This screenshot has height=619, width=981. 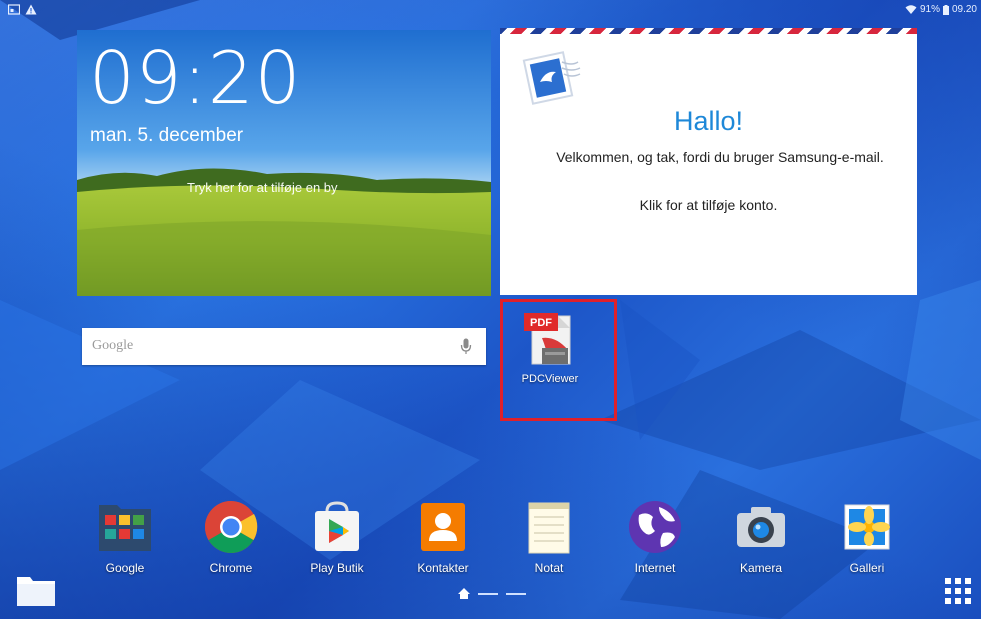 I want to click on warning-icon, so click(x=31, y=9).